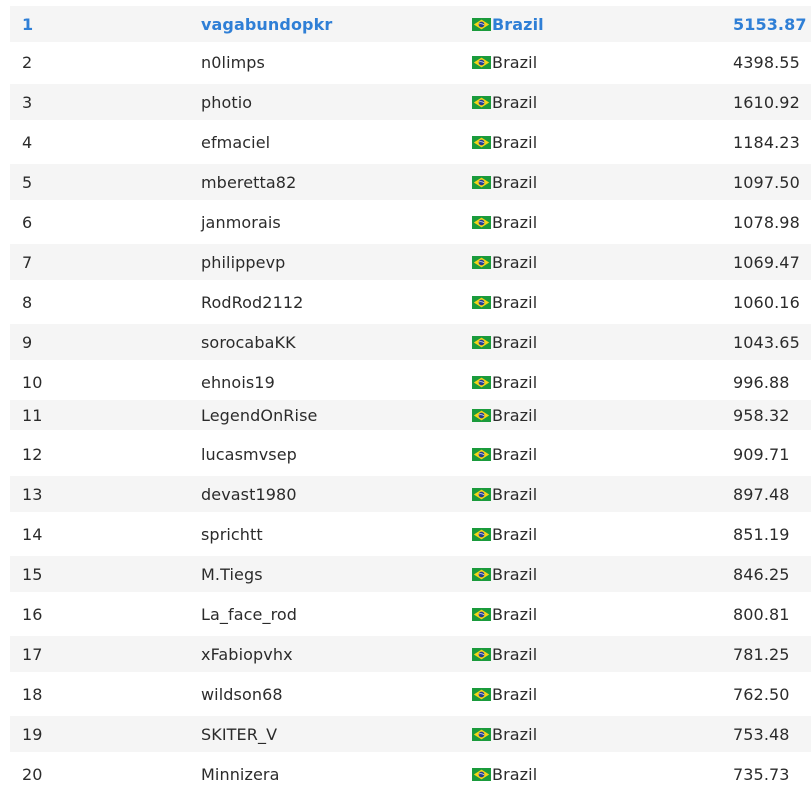 This screenshot has height=792, width=811. Describe the element at coordinates (28, 24) in the screenshot. I see `rank-cell: 1` at that location.